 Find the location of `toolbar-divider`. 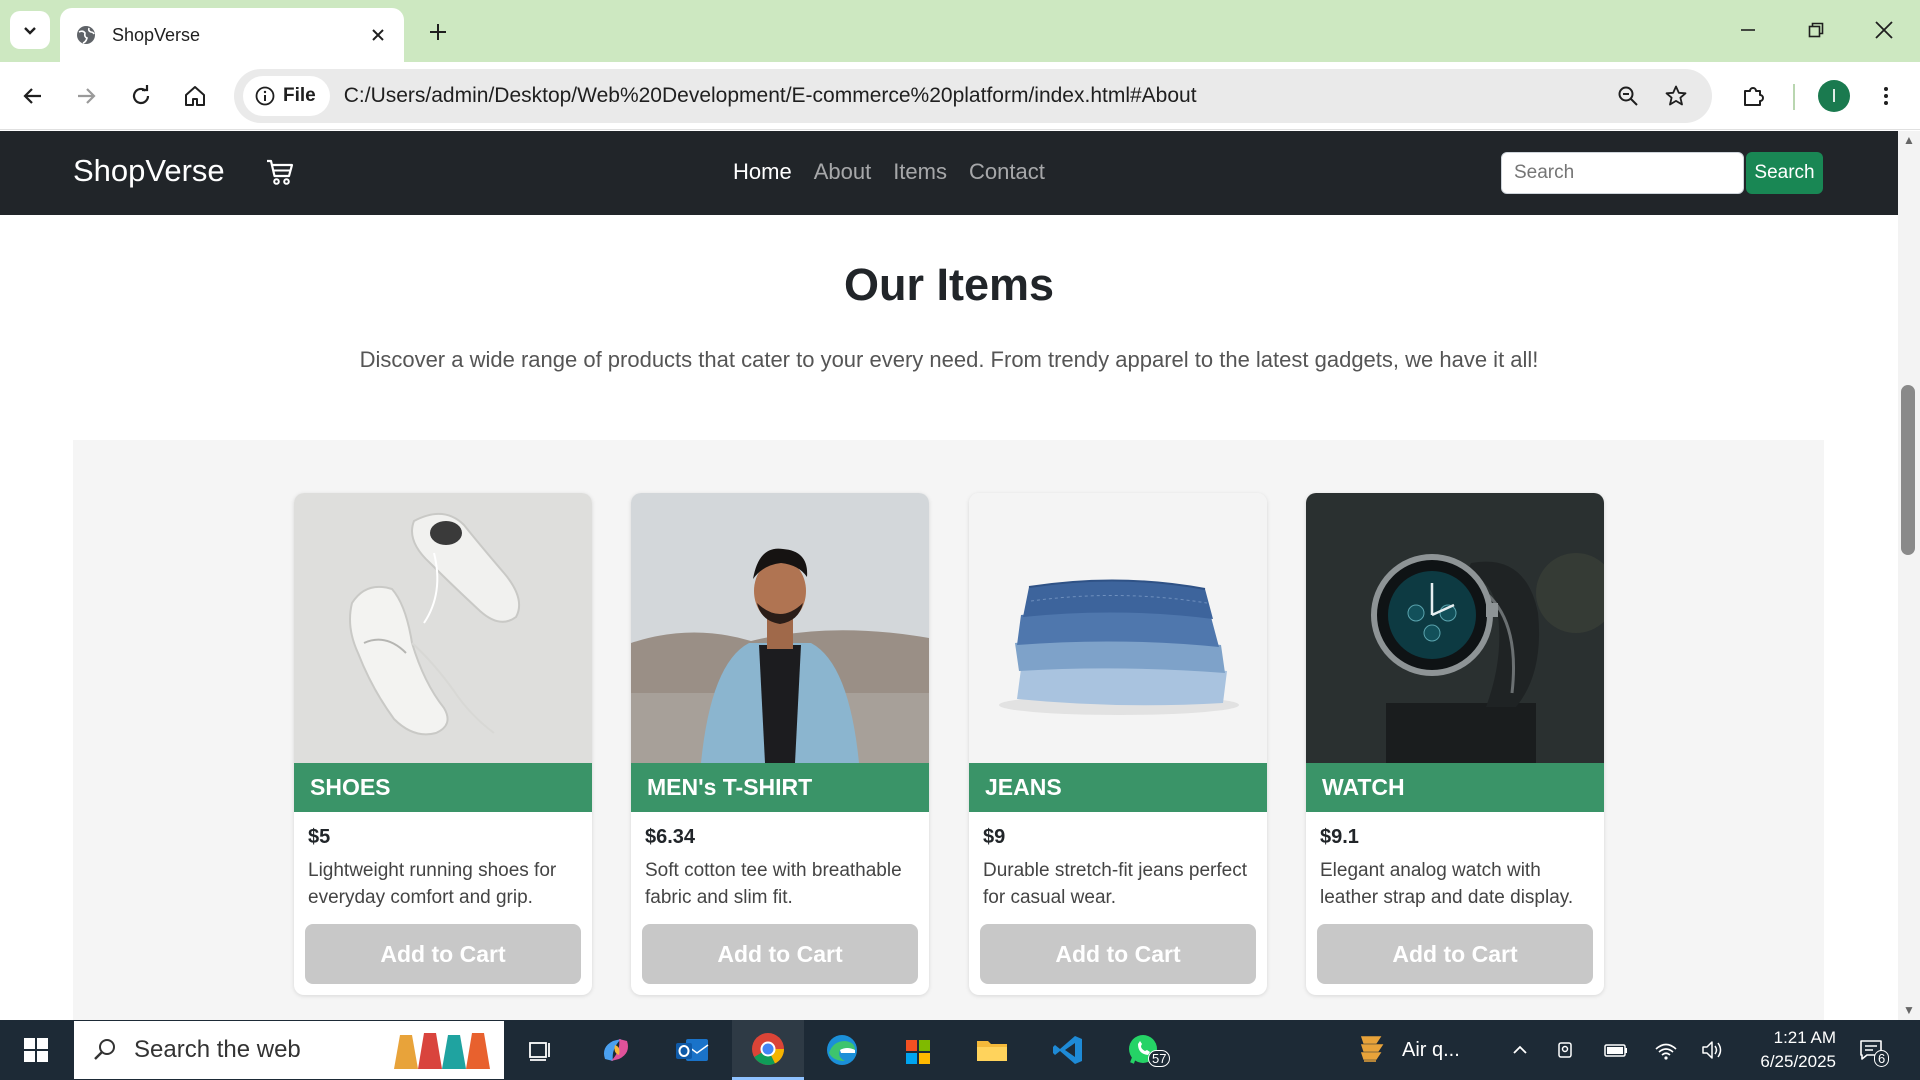

toolbar-divider is located at coordinates (1794, 97).